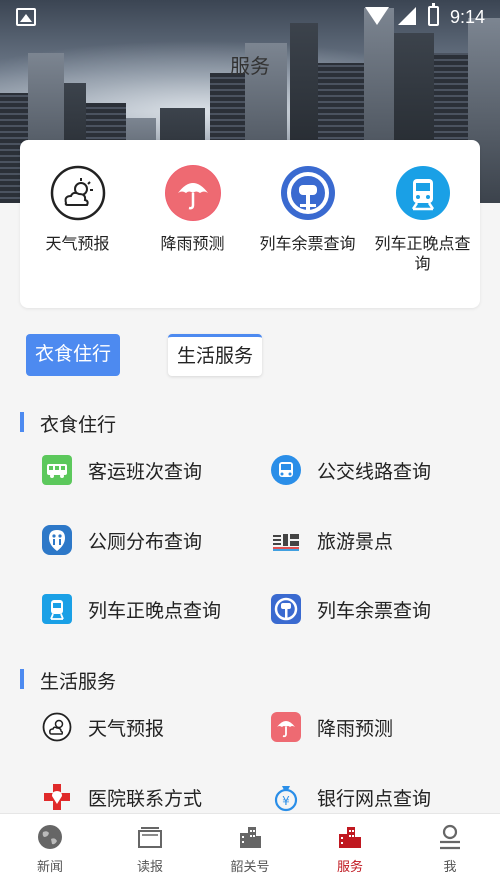 The height and width of the screenshot is (888, 500). What do you see at coordinates (57, 797) in the screenshot?
I see `hospital-cross-icon` at bounding box center [57, 797].